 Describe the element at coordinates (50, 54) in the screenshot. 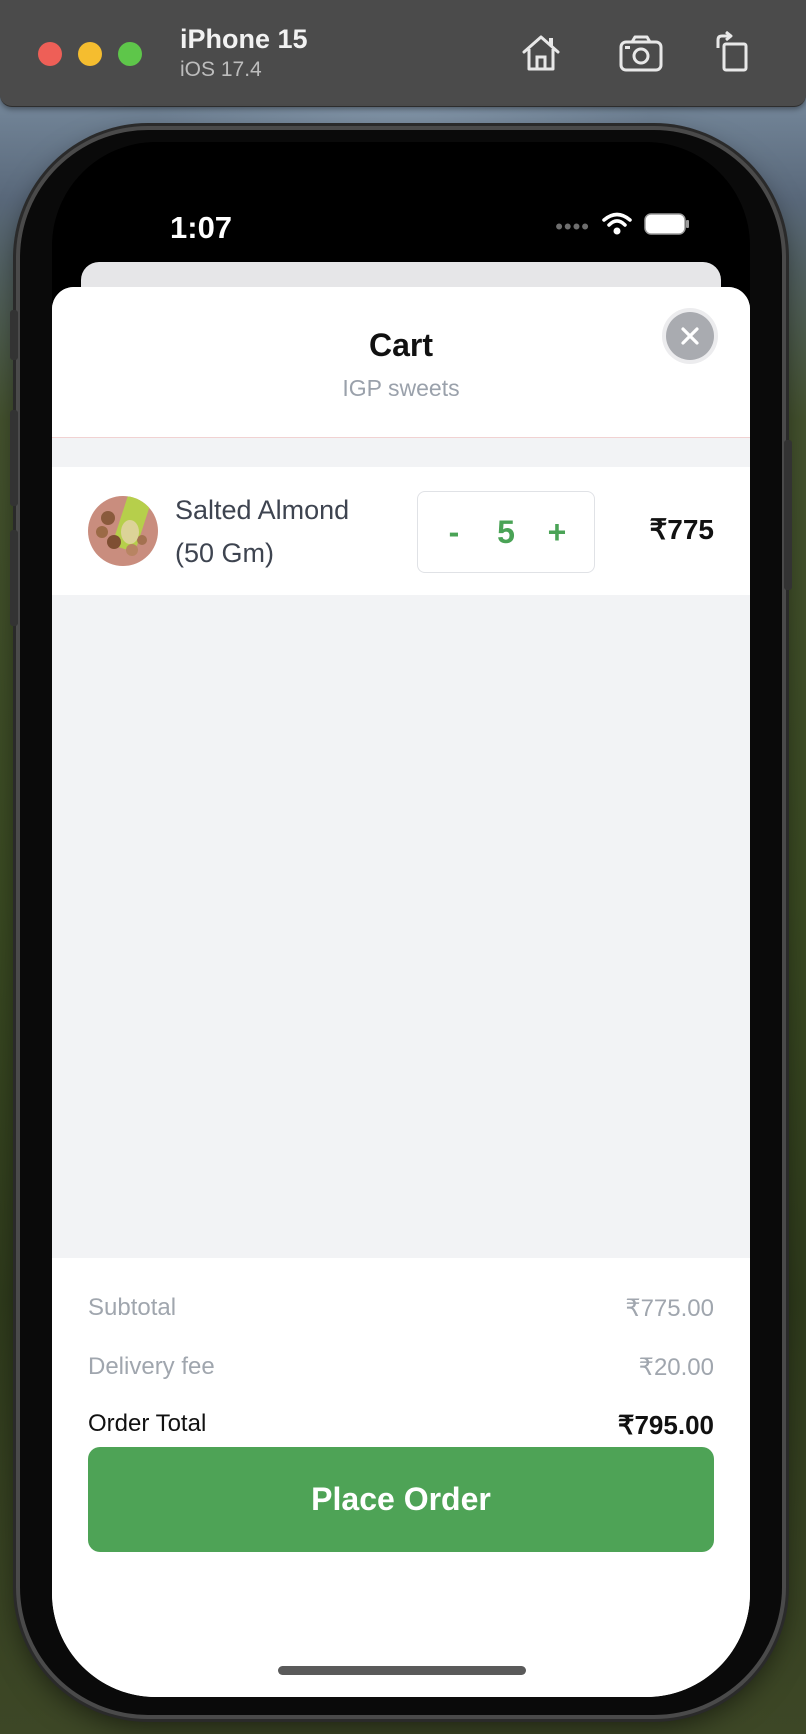

I see `window-close-button` at that location.